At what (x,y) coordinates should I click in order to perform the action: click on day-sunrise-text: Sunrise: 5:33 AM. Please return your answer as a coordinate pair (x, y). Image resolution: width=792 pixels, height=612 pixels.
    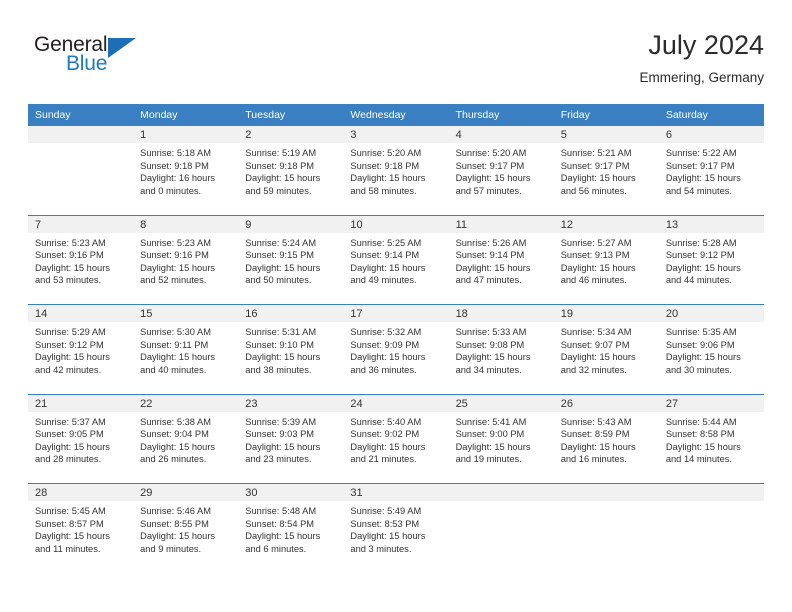
    Looking at the image, I should click on (491, 332).